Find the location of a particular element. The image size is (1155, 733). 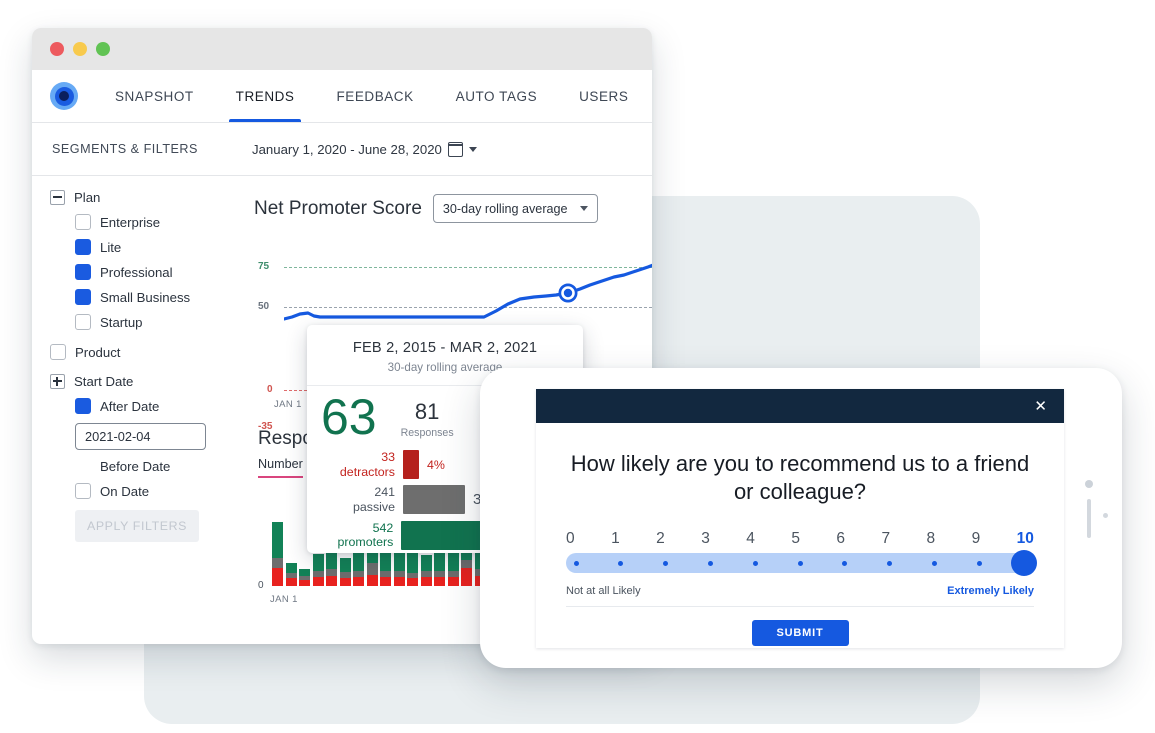

minimize-window-button is located at coordinates (80, 49).